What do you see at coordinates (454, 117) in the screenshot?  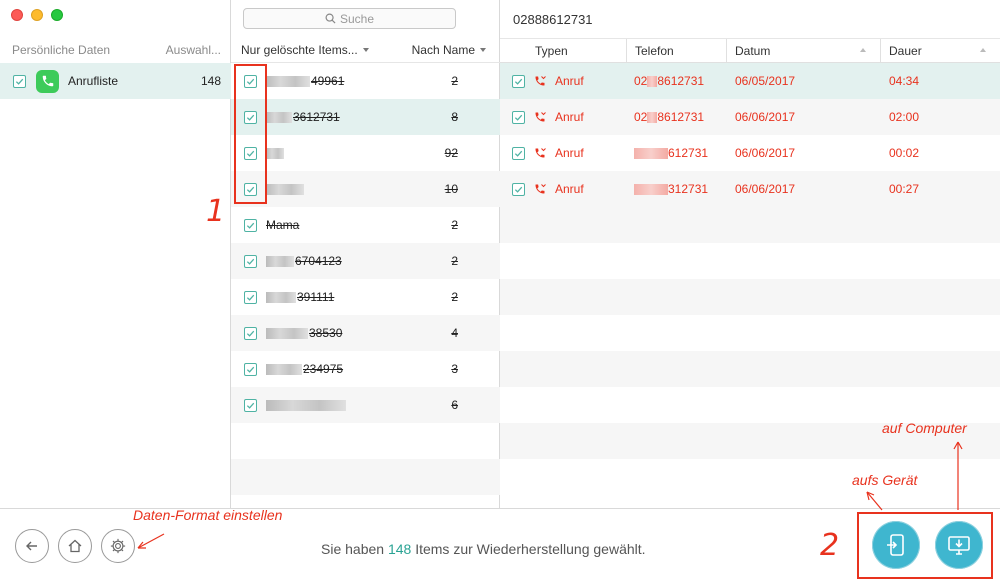 I see `item-count: 8` at bounding box center [454, 117].